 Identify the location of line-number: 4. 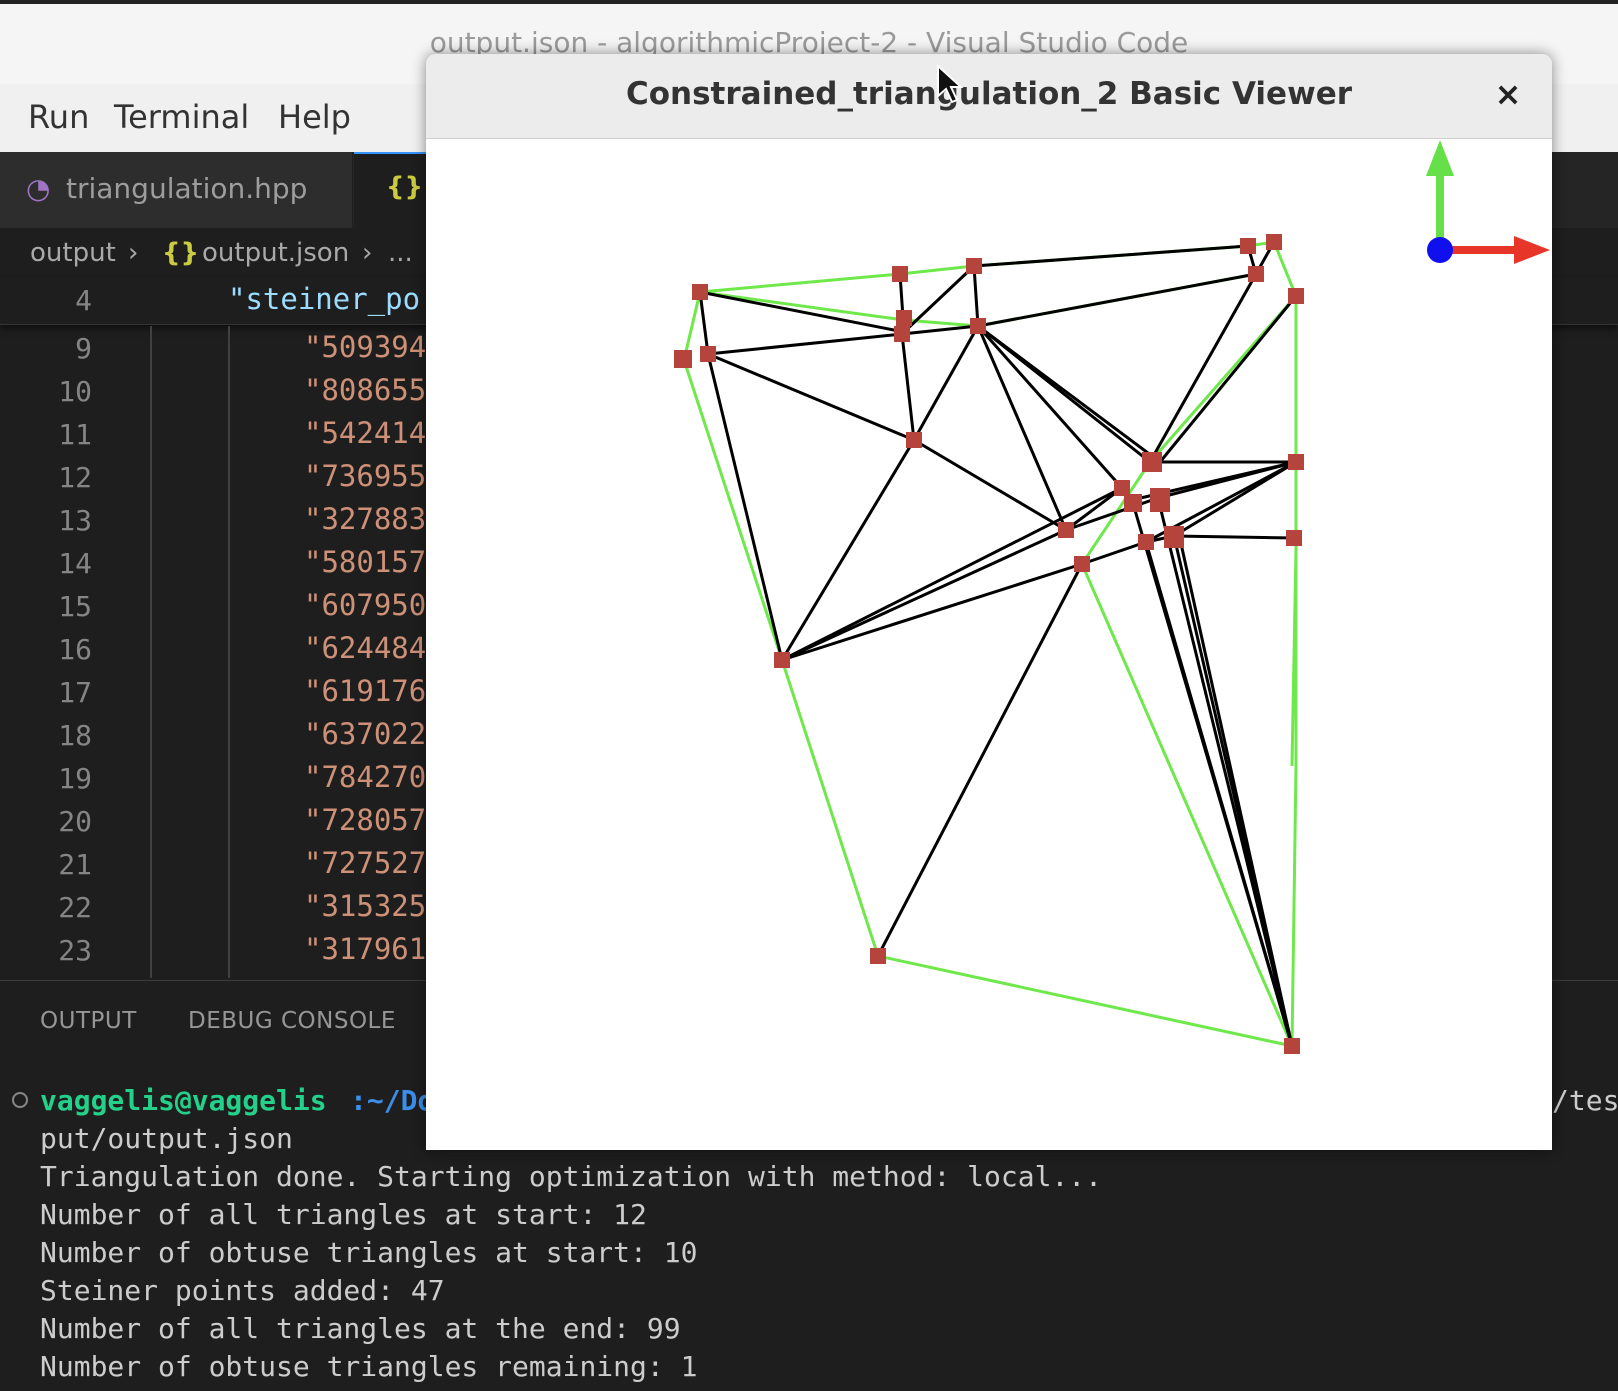
(83, 300).